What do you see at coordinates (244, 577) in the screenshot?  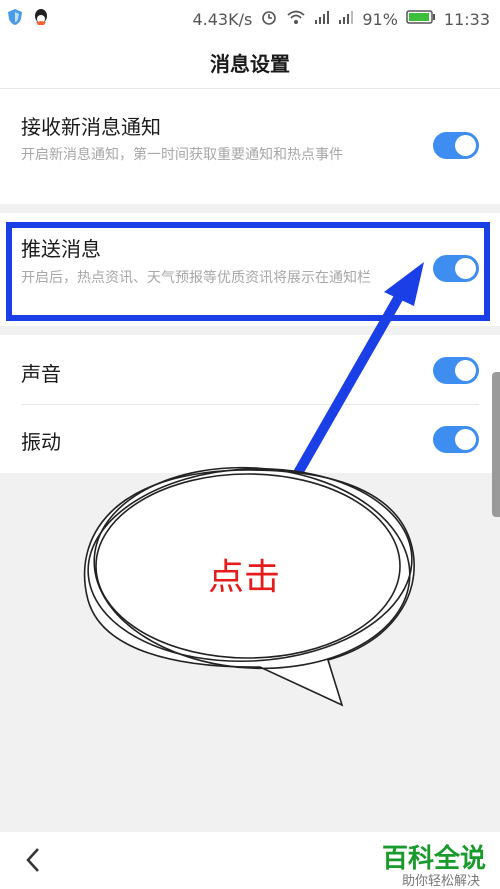 I see `callout-text: 点击` at bounding box center [244, 577].